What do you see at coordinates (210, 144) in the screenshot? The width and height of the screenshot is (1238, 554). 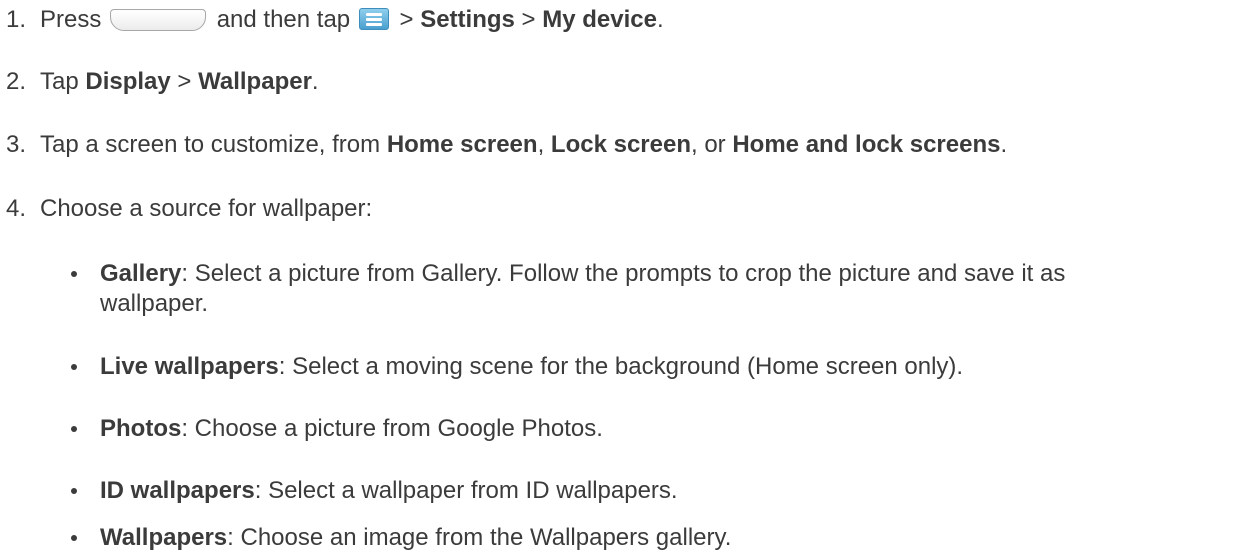 I see `step-text: Tap a screen to customize, from` at bounding box center [210, 144].